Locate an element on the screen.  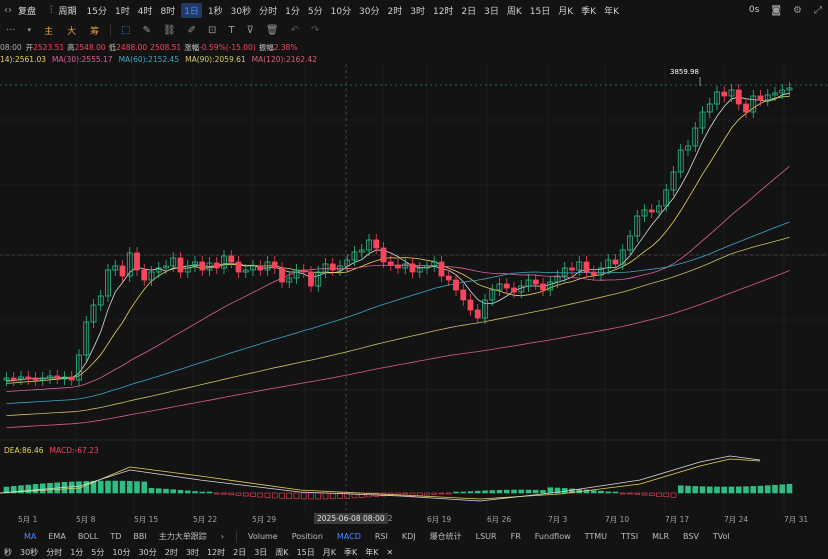
bottom-timeframe-15: 季K is located at coordinates (350, 552).